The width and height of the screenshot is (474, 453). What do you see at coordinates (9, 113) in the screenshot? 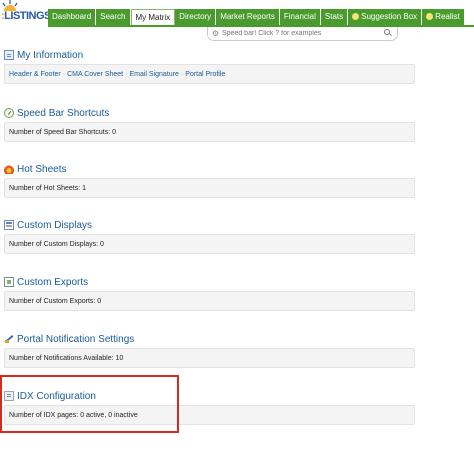
I see `speedometer-icon` at bounding box center [9, 113].